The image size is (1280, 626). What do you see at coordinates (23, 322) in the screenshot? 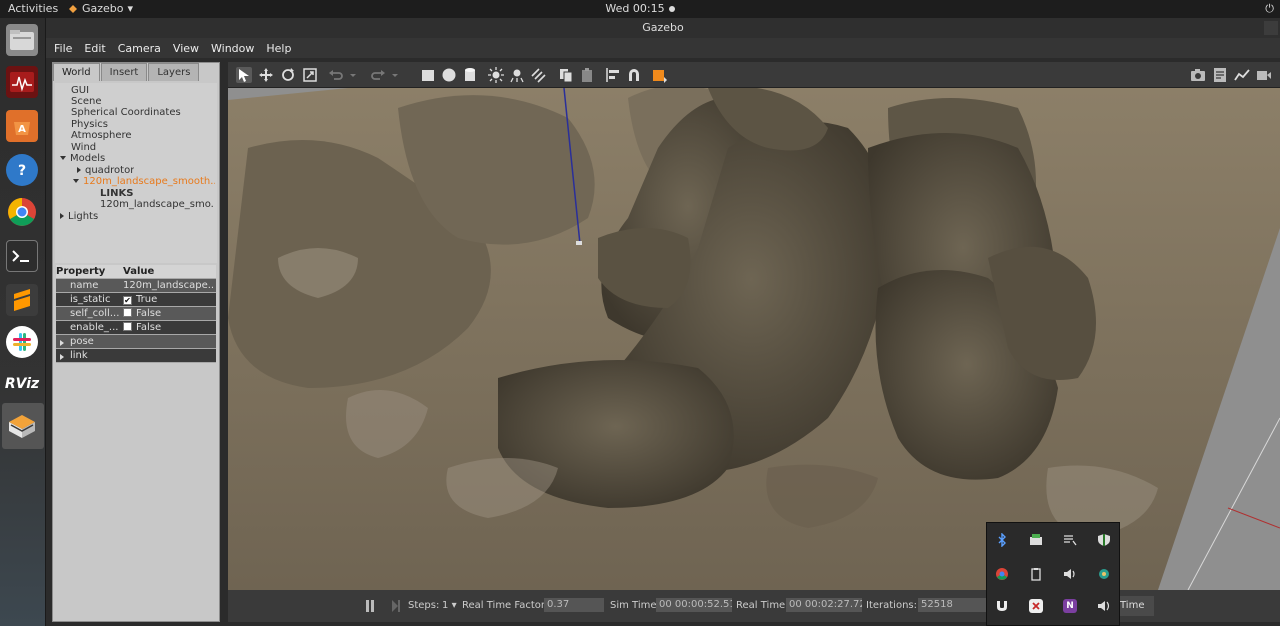
I see `dock: A ? RViz` at bounding box center [23, 322].